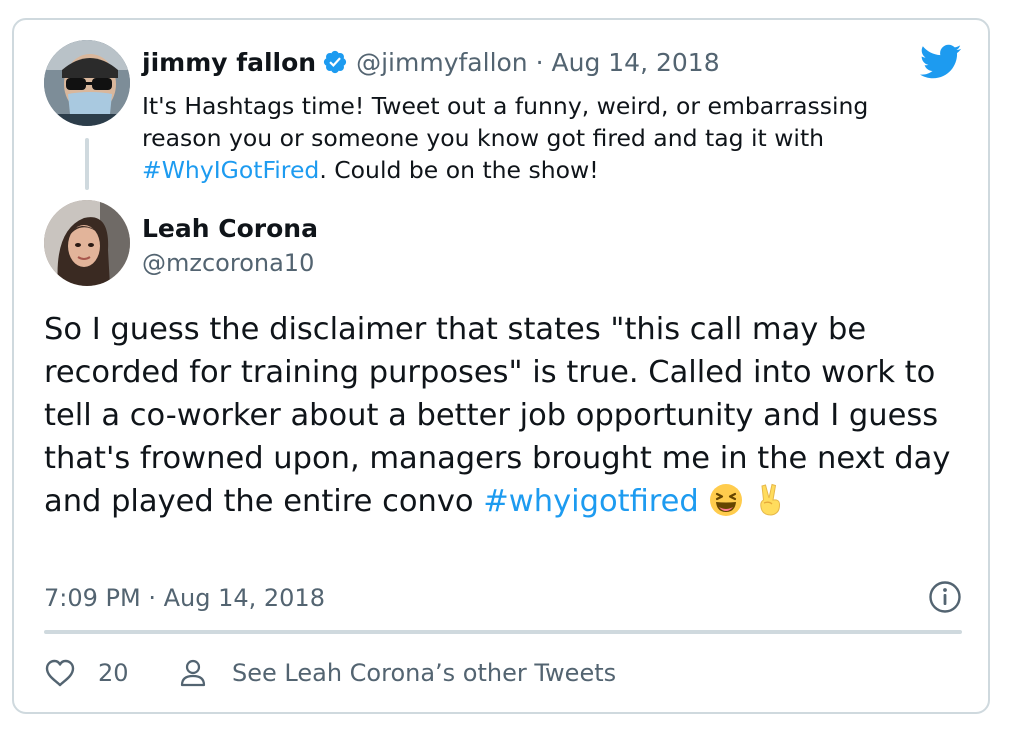  Describe the element at coordinates (229, 62) in the screenshot. I see `quoted-author-name: jimmy fallon` at that location.